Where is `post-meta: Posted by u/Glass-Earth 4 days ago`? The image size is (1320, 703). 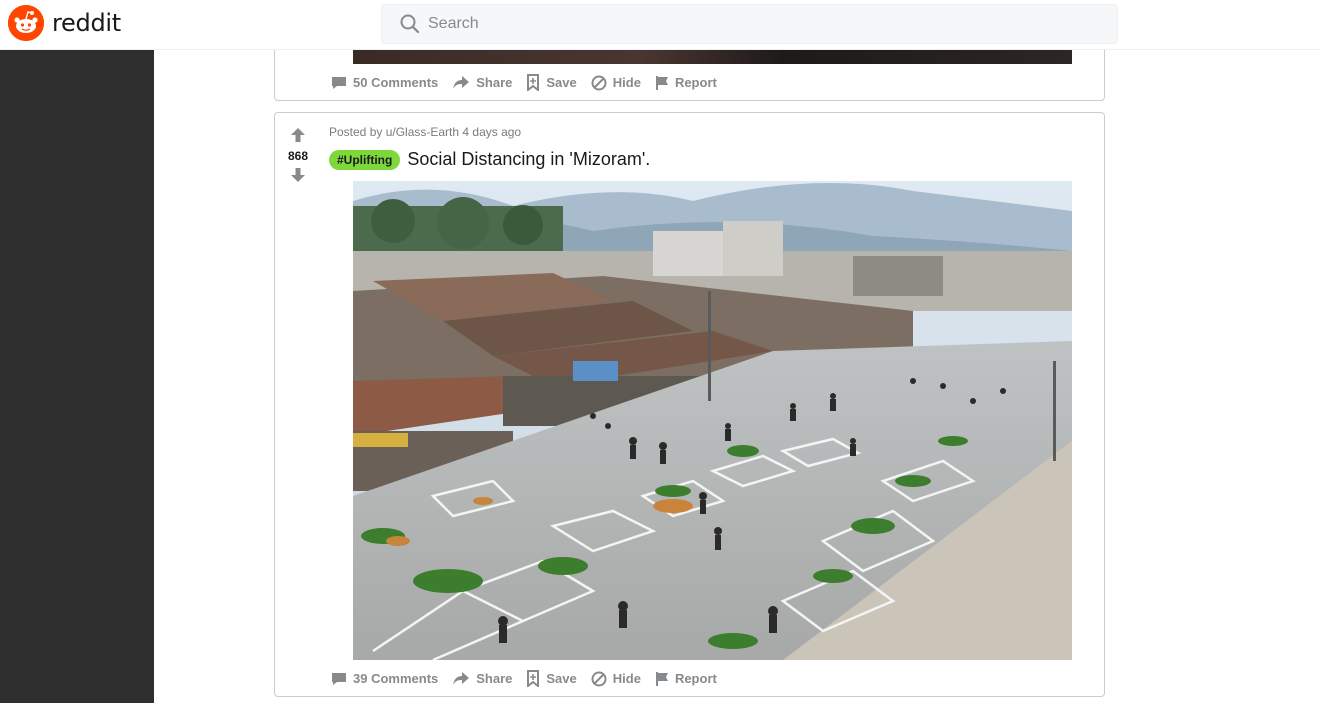 post-meta: Posted by u/Glass-Earth 4 days ago is located at coordinates (425, 132).